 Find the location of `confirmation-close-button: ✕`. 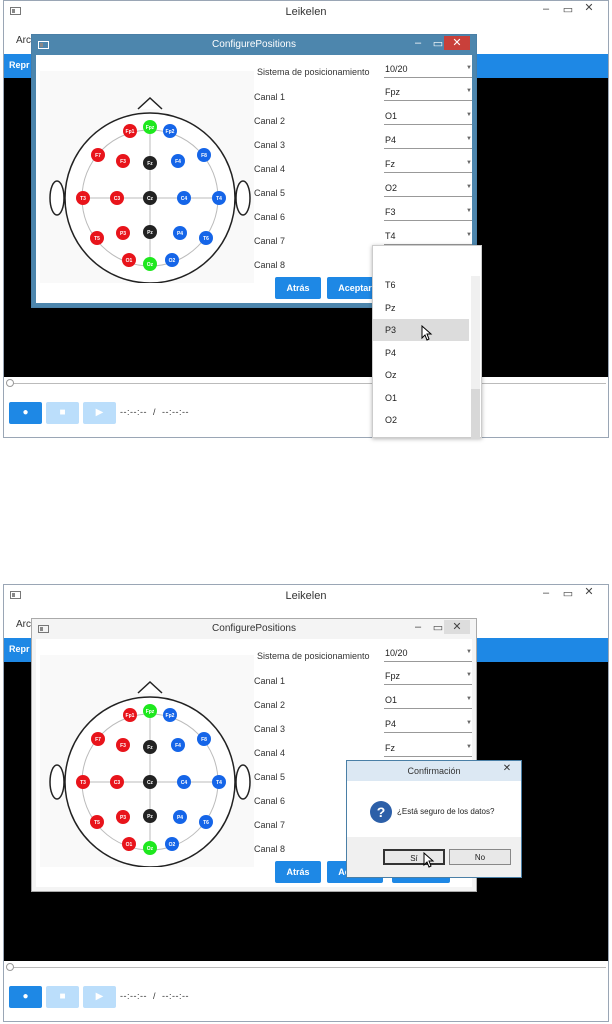

confirmation-close-button: ✕ is located at coordinates (507, 770).